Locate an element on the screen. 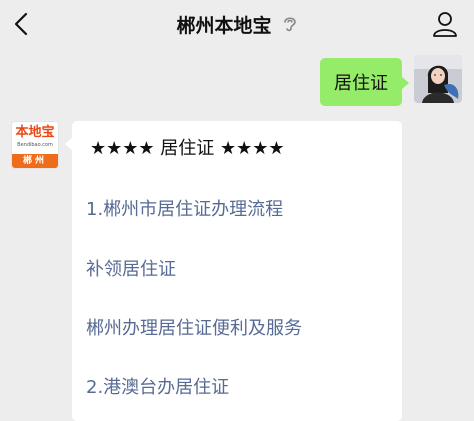 The image size is (474, 421). title-area: 郴州本地宝 is located at coordinates (237, 24).